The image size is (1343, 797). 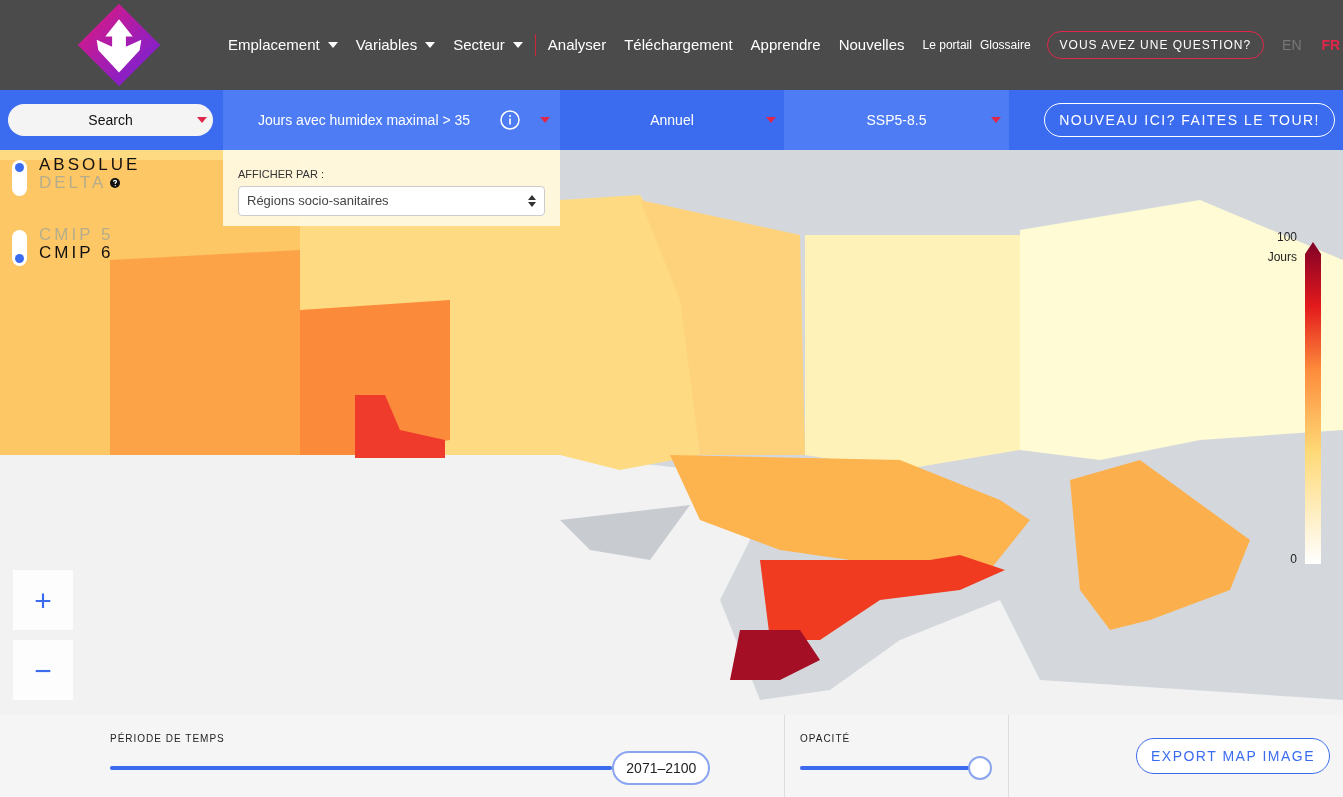 I want to click on nav-link: Analyser, so click(x=577, y=45).